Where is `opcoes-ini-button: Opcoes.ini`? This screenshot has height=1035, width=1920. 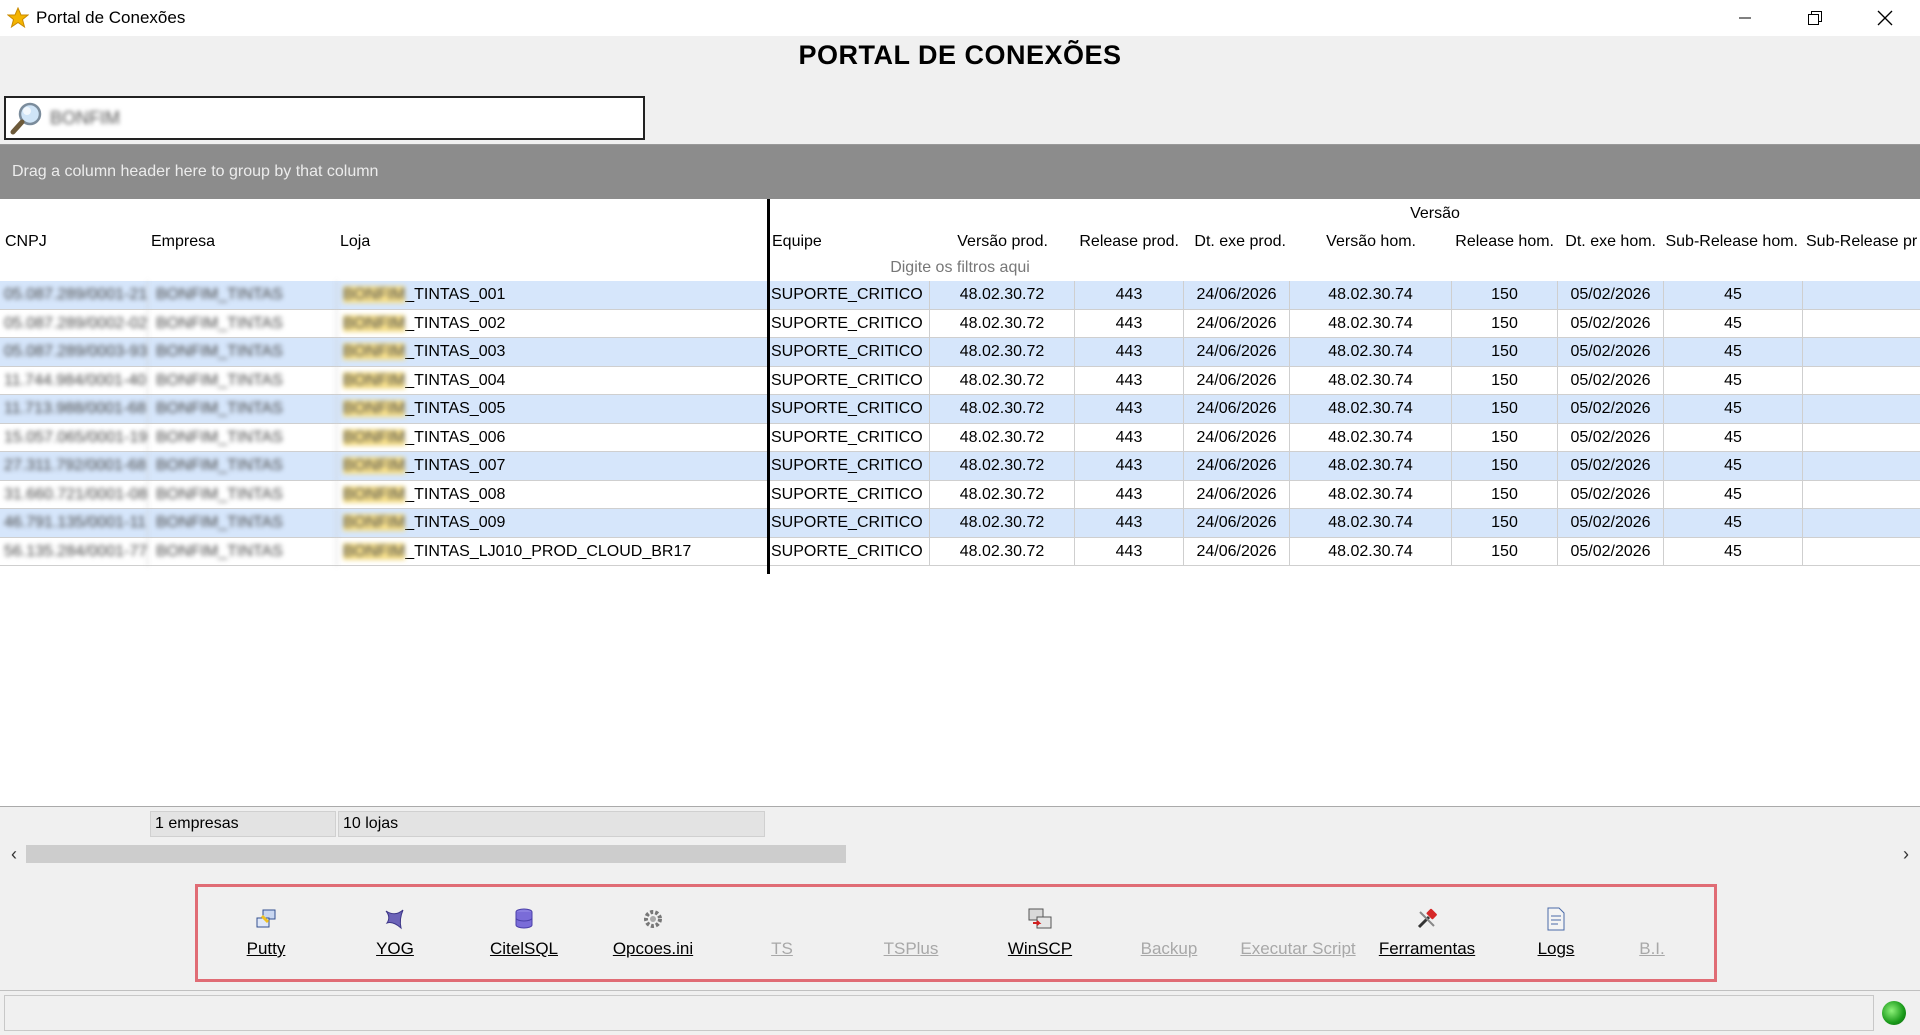 opcoes-ini-button: Opcoes.ini is located at coordinates (653, 932).